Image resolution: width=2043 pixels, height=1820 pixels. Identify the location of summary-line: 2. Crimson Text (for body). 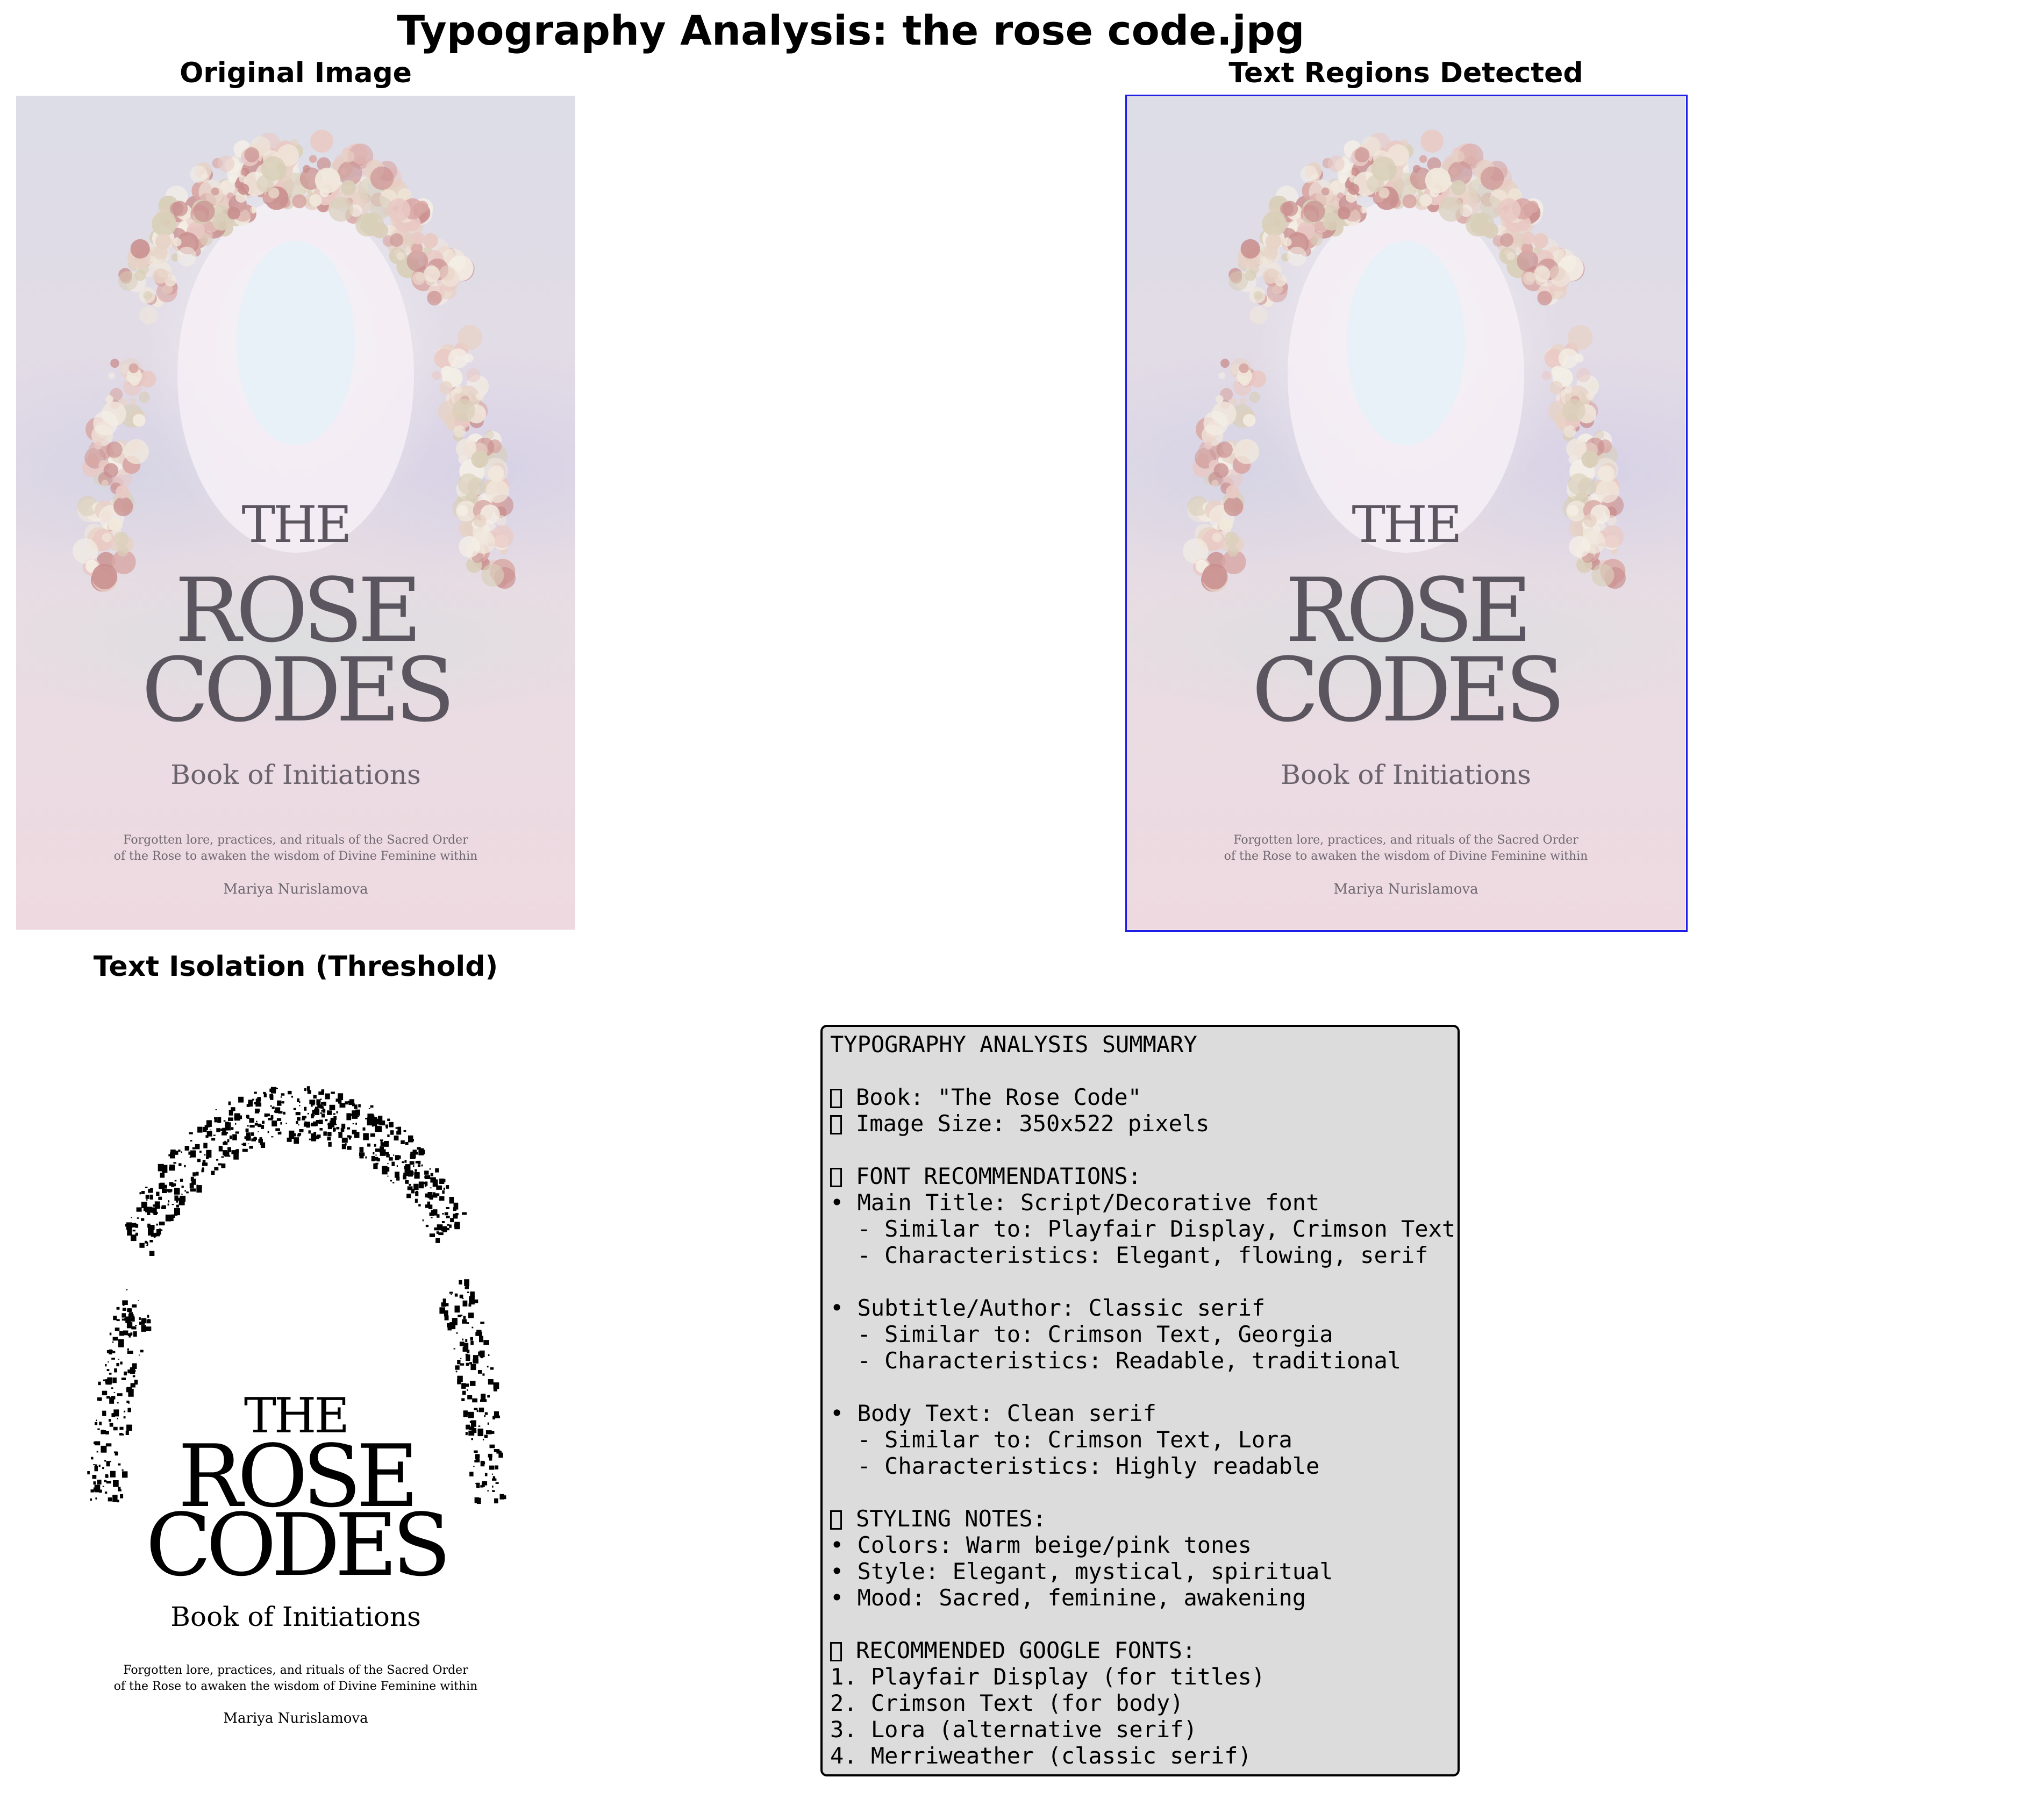
(1140, 1703).